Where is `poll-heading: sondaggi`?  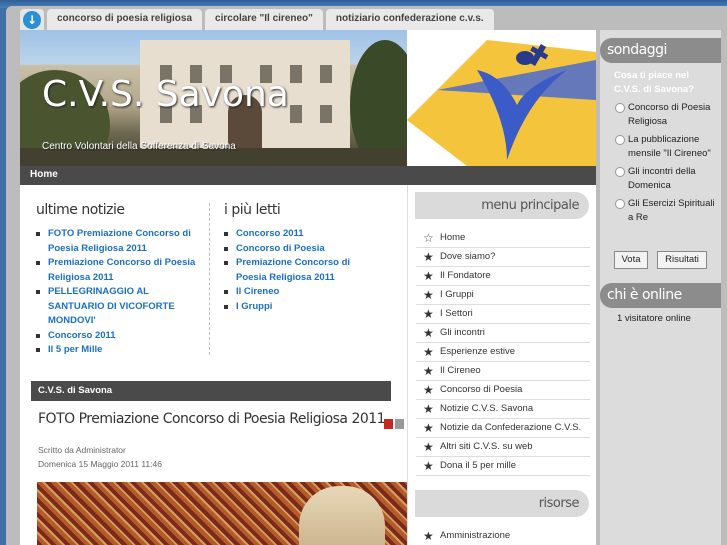 poll-heading: sondaggi is located at coordinates (660, 50).